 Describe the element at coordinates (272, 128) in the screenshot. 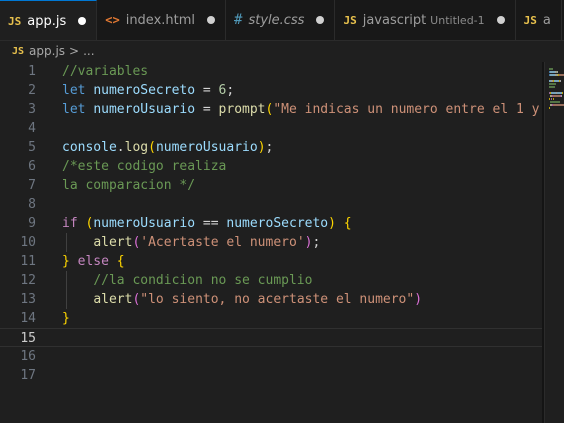

I see `code-line: 4` at that location.